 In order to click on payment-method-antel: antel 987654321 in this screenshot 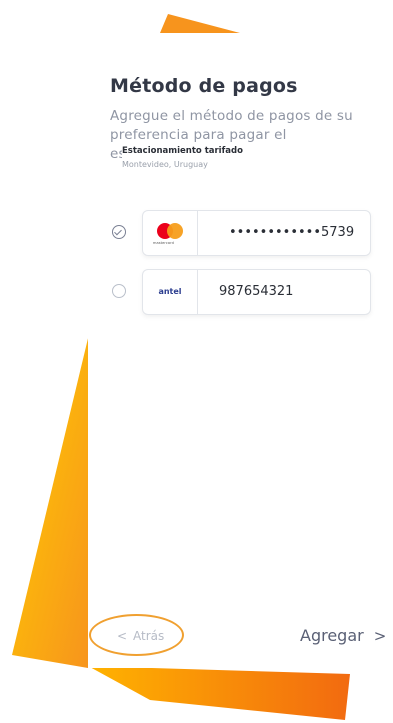, I will do `click(240, 292)`.